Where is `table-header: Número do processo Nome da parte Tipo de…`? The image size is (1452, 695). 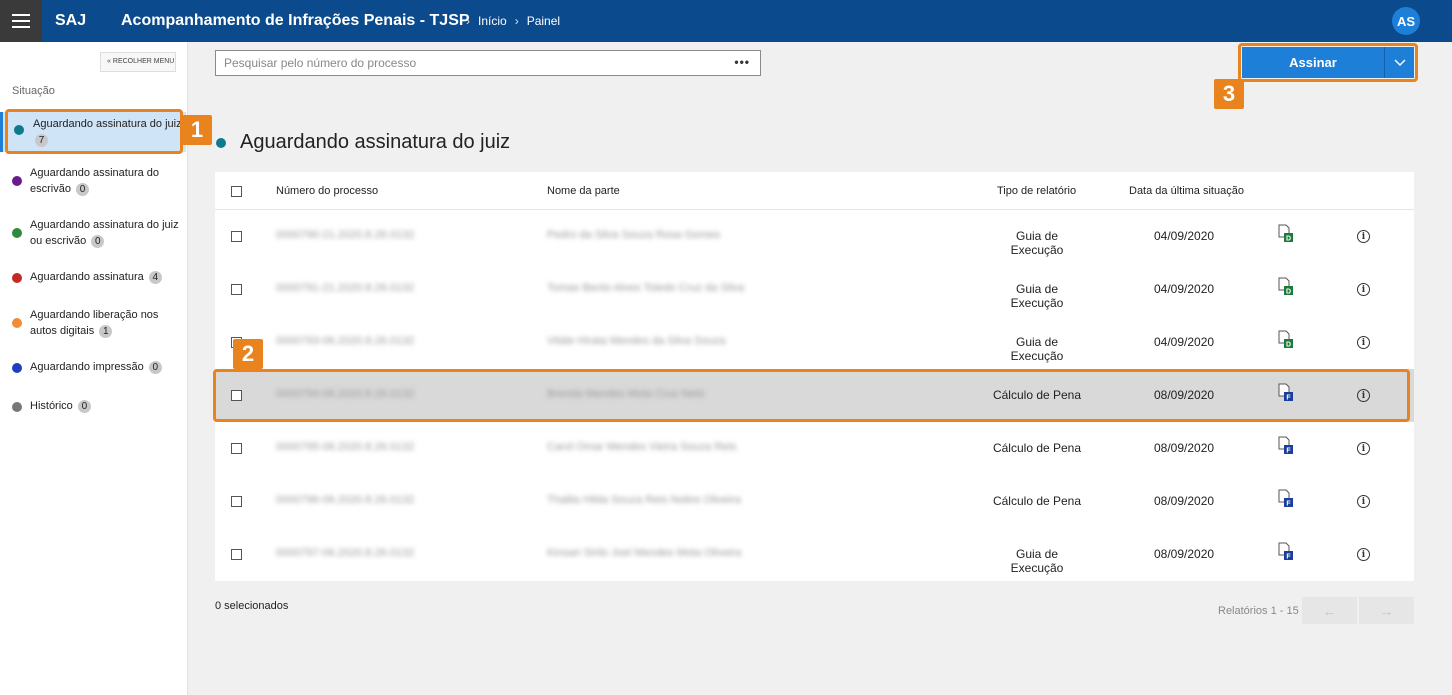 table-header: Número do processo Nome da parte Tipo de… is located at coordinates (814, 191).